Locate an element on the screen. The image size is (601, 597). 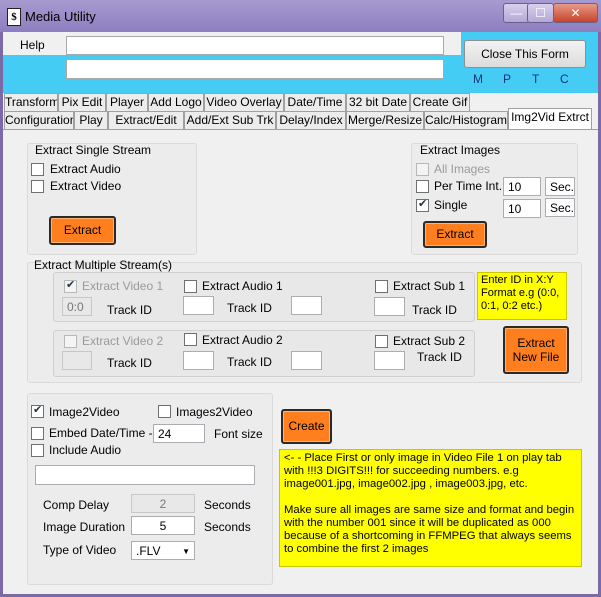
type-of-video-label: Type of Video is located at coordinates (80, 550).